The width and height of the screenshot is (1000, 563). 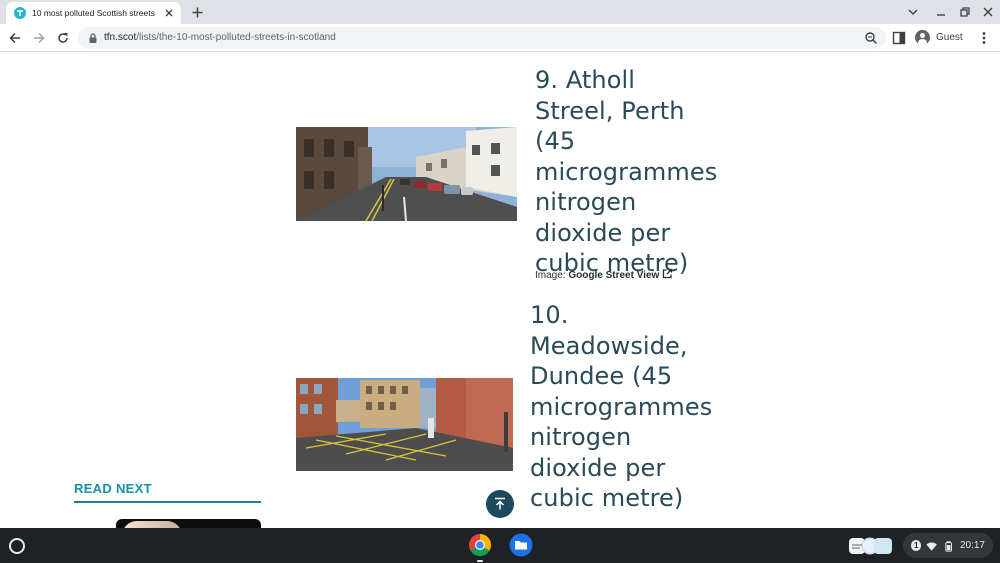 I want to click on notification-count: 1, so click(x=916, y=545).